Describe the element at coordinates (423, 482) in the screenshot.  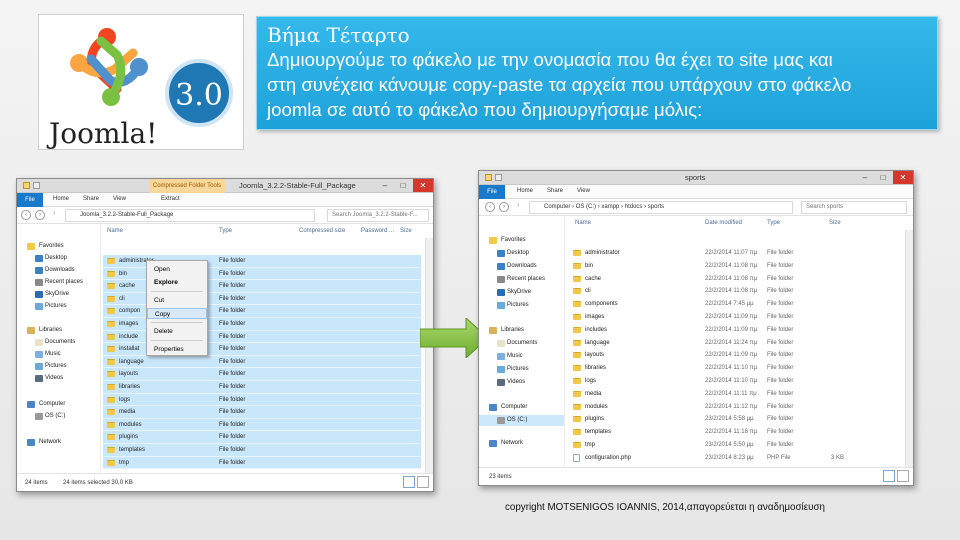
I see `large-icons-view-icon` at that location.